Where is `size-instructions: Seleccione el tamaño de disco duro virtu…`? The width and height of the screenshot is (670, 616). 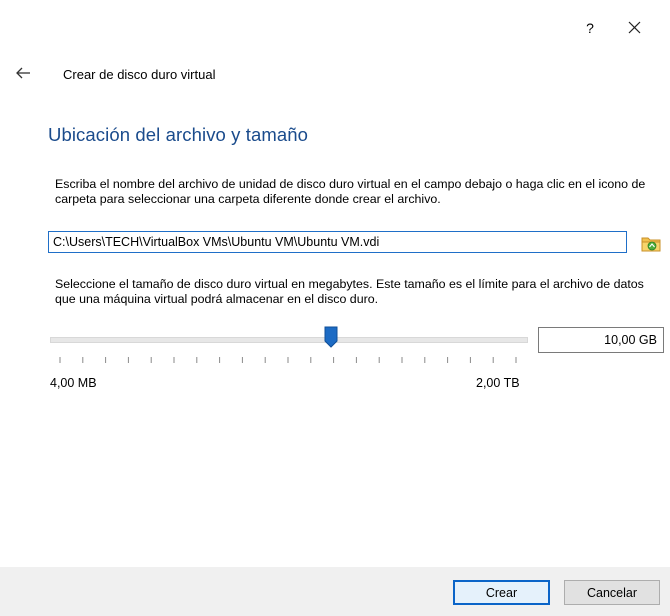
size-instructions: Seleccione el tamaño de disco duro virtu… is located at coordinates (349, 291).